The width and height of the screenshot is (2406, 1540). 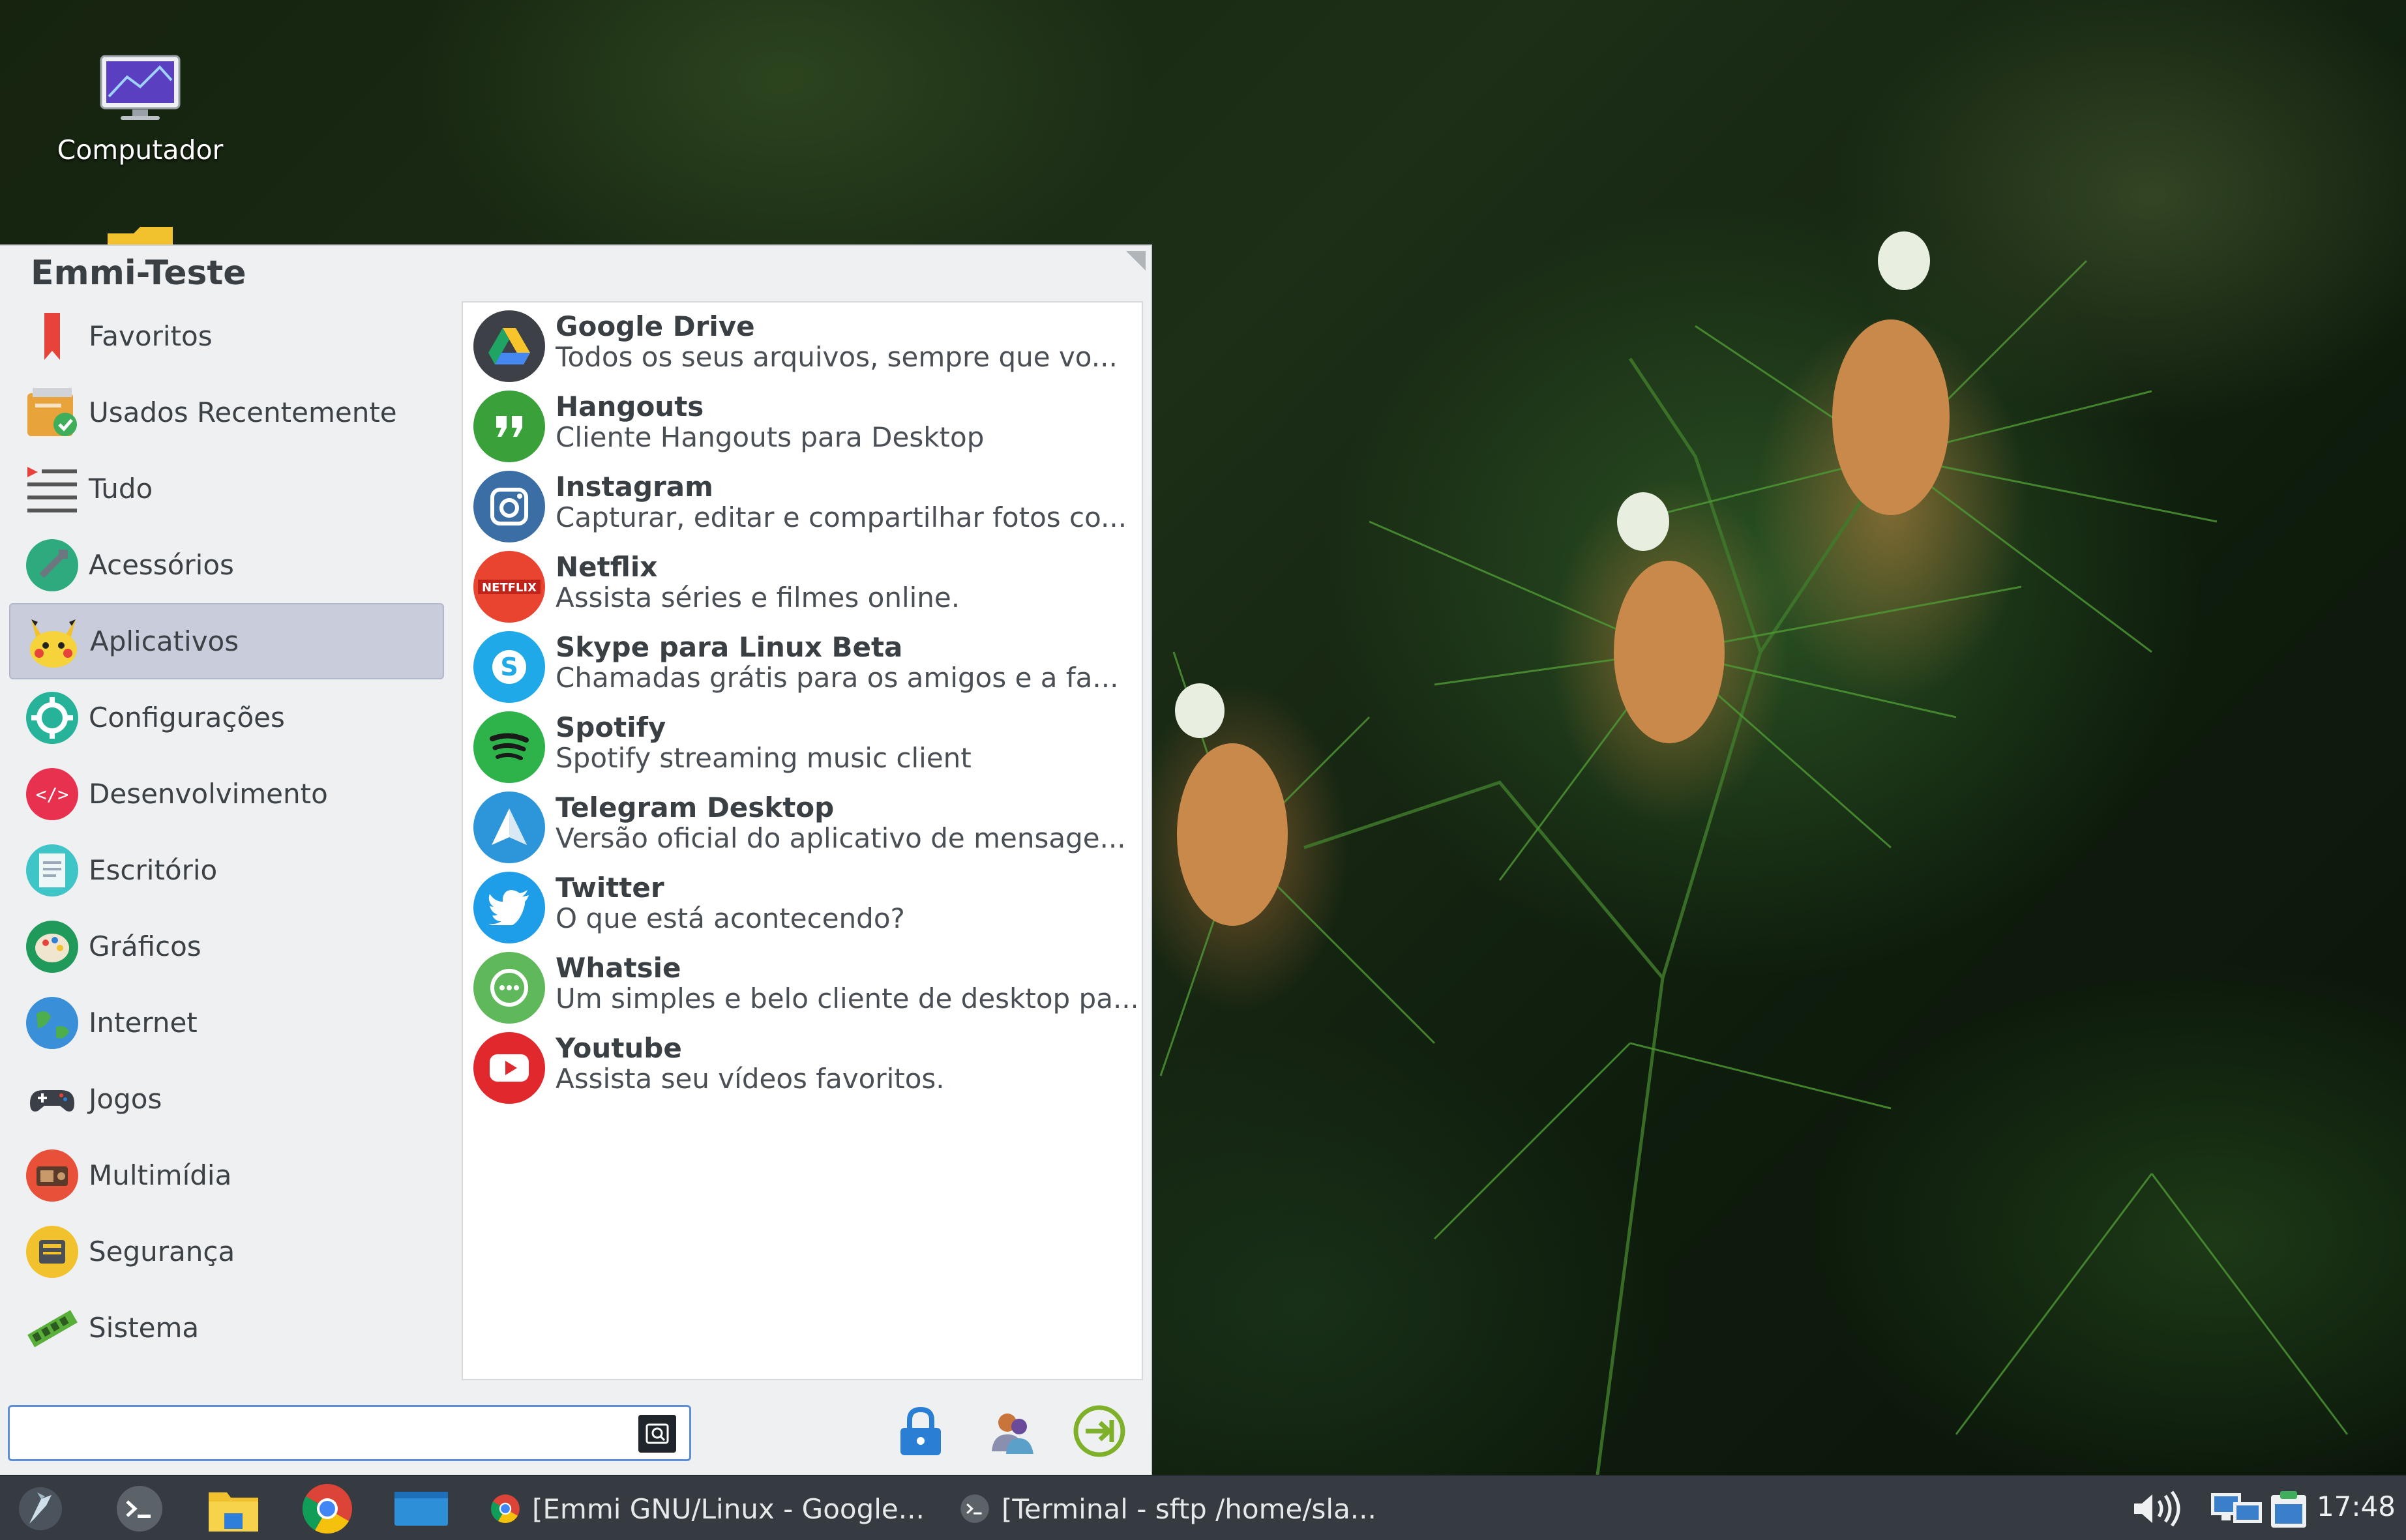 I want to click on terminal-launcher, so click(x=139, y=1509).